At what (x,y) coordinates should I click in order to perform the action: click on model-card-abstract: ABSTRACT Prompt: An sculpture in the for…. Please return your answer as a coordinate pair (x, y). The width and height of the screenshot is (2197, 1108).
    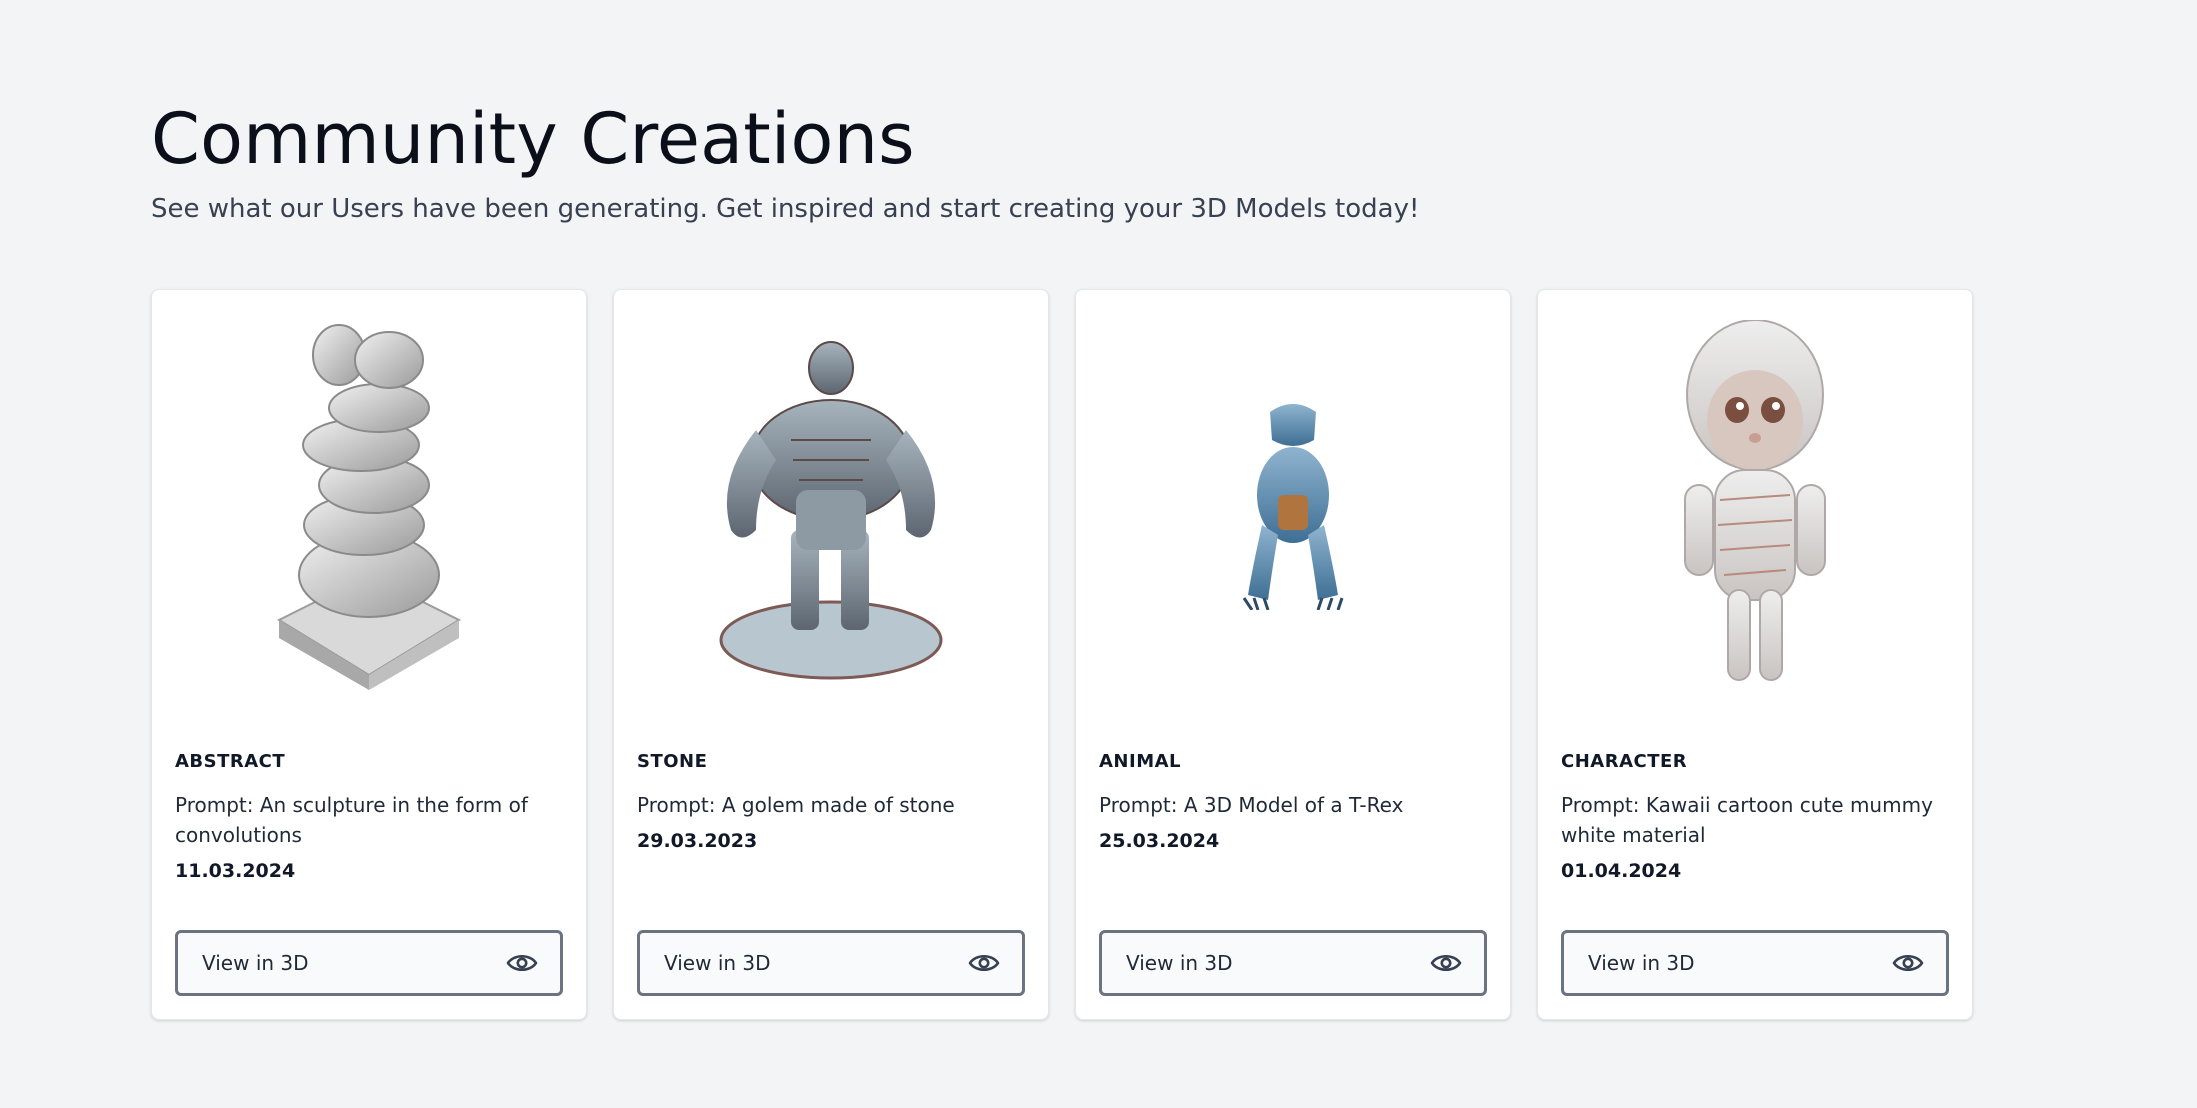
    Looking at the image, I should click on (369, 654).